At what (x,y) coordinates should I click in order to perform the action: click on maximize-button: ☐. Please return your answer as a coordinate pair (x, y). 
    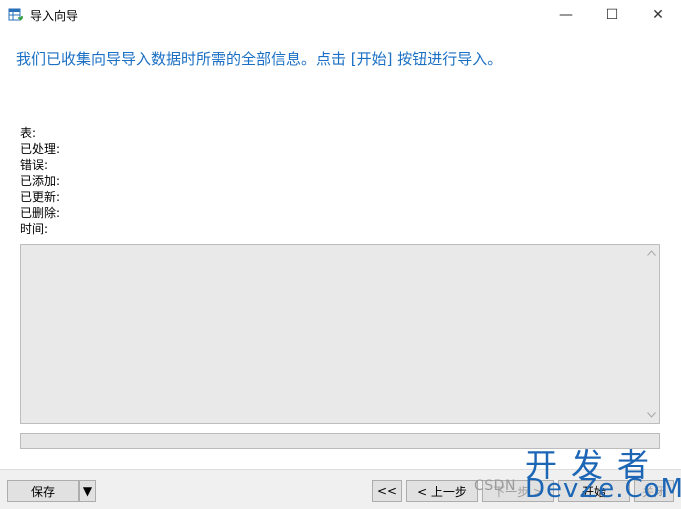
    Looking at the image, I should click on (612, 15).